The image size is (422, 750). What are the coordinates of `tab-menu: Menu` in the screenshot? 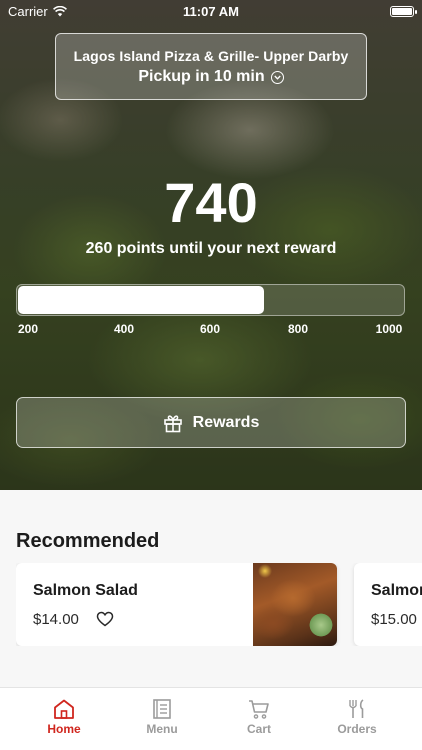 It's located at (162, 719).